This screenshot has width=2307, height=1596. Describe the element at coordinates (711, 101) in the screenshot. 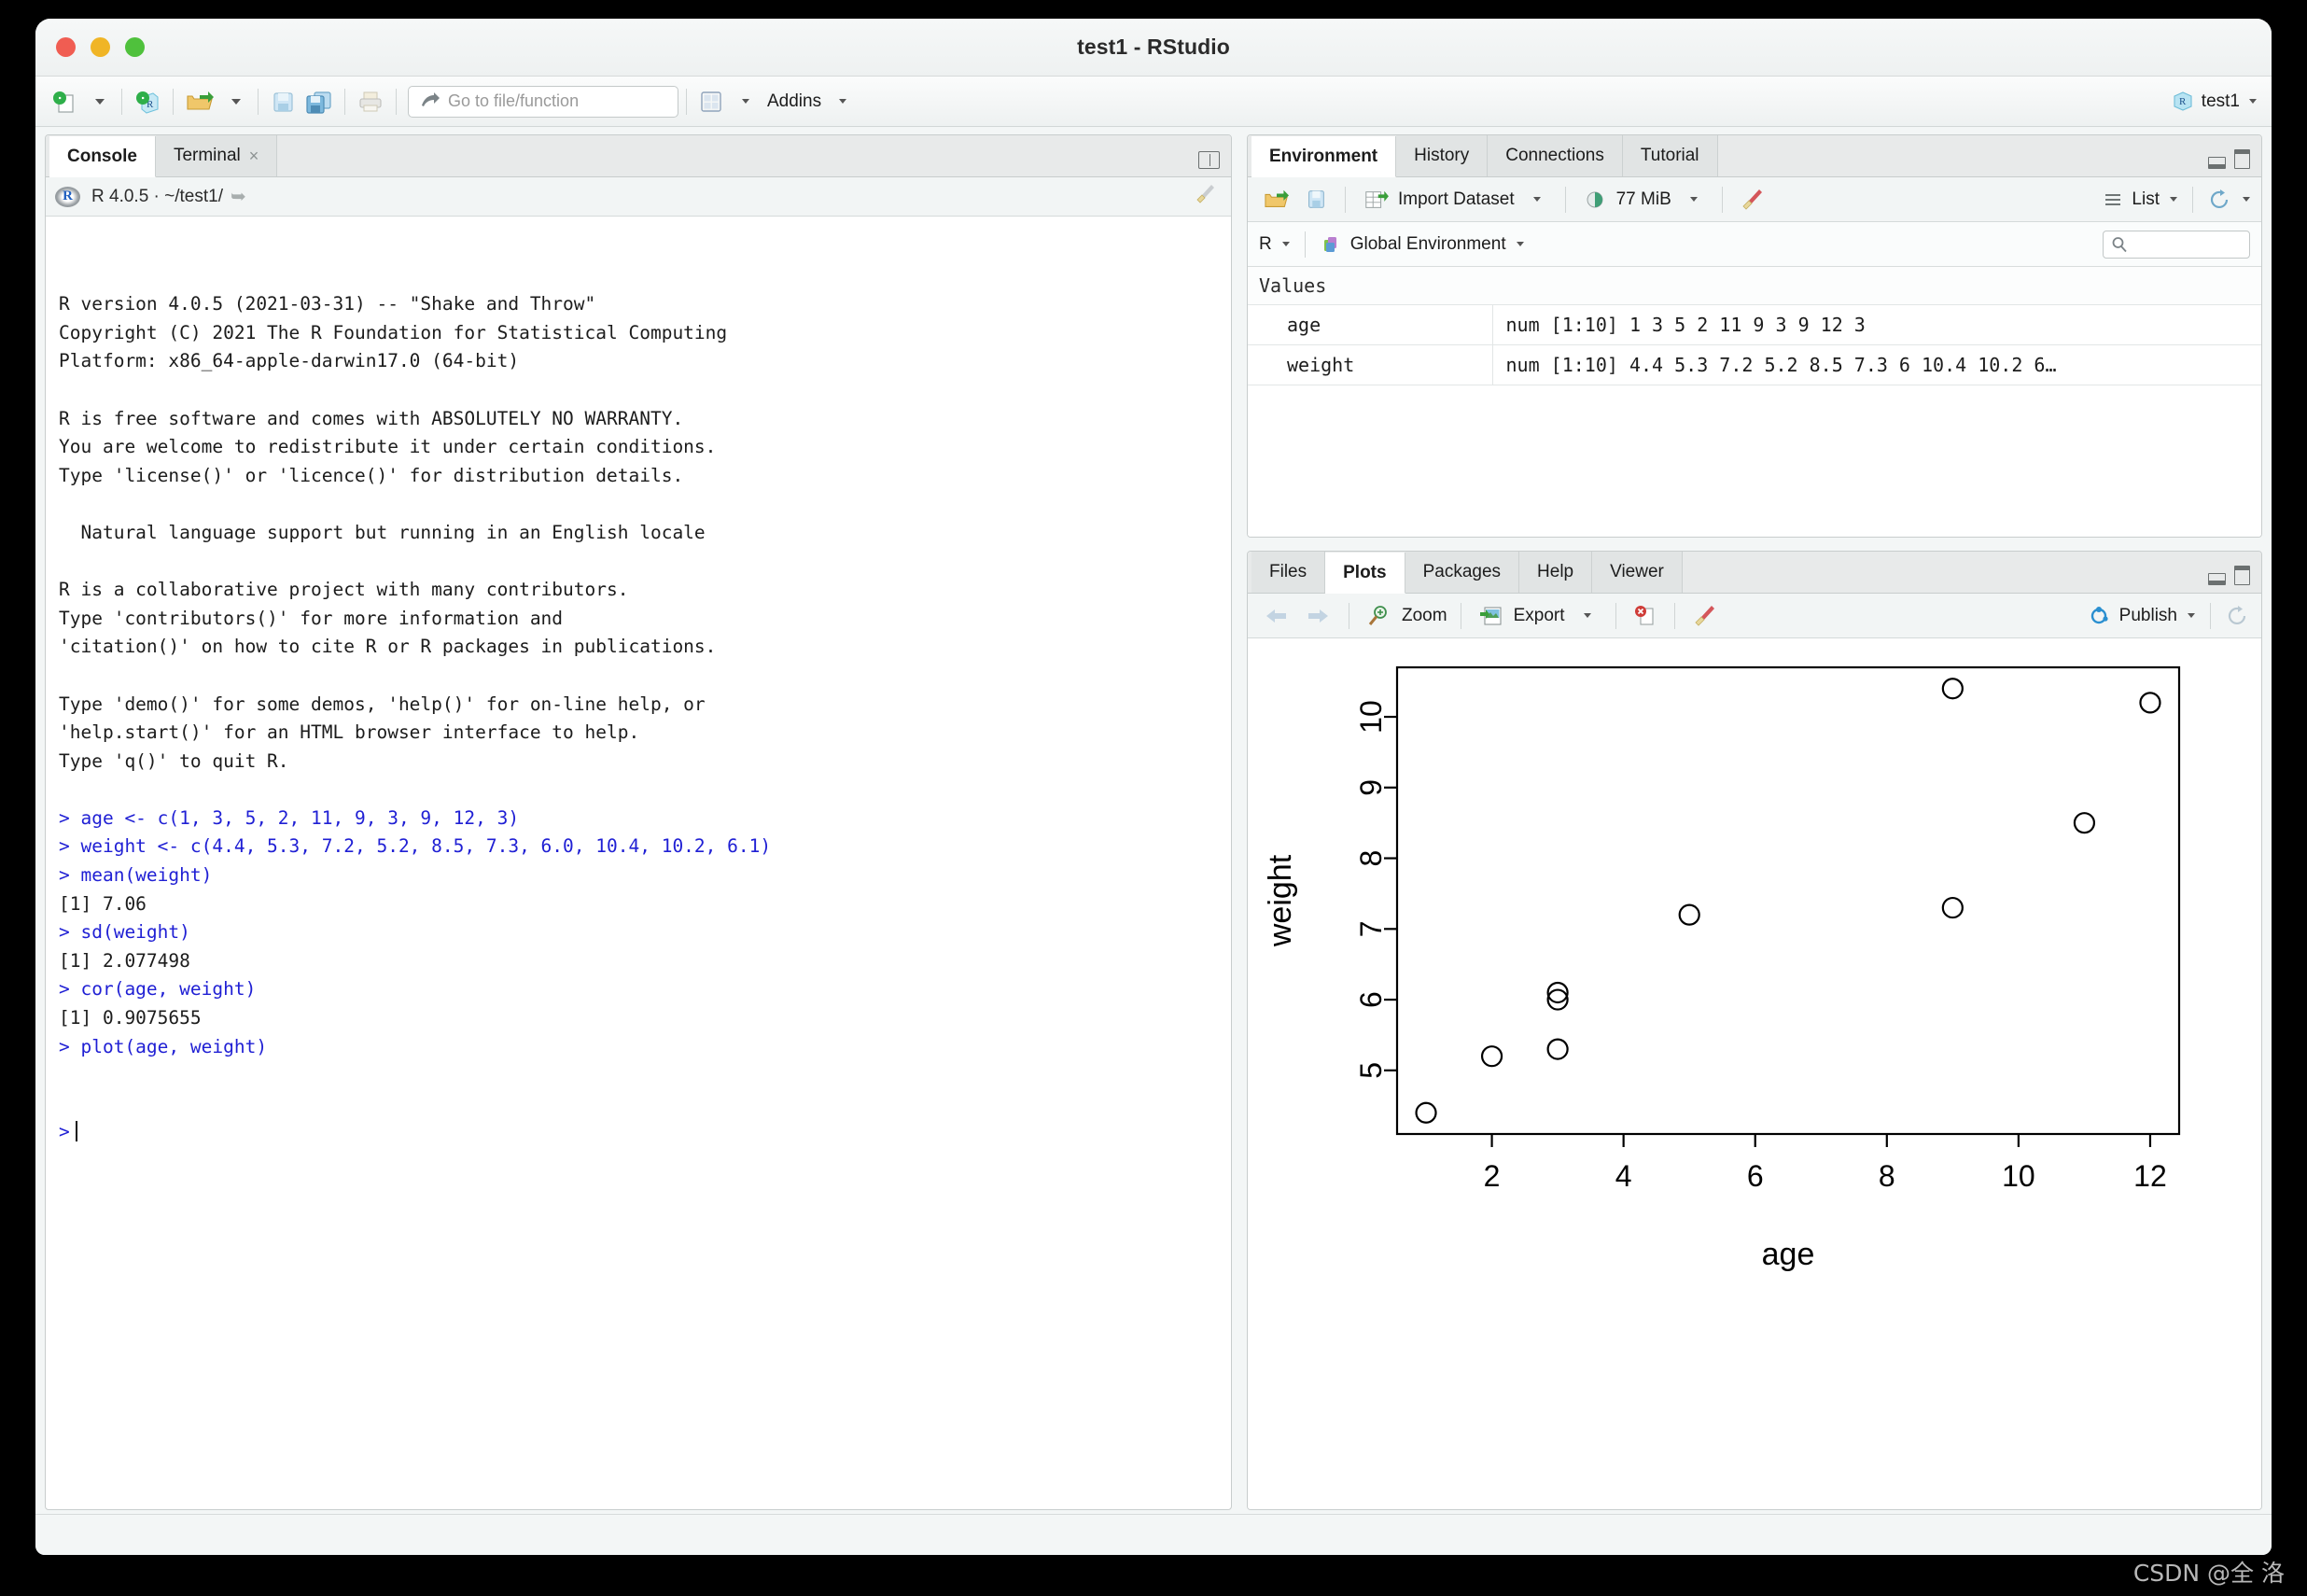

I see `pane-layout-button` at that location.